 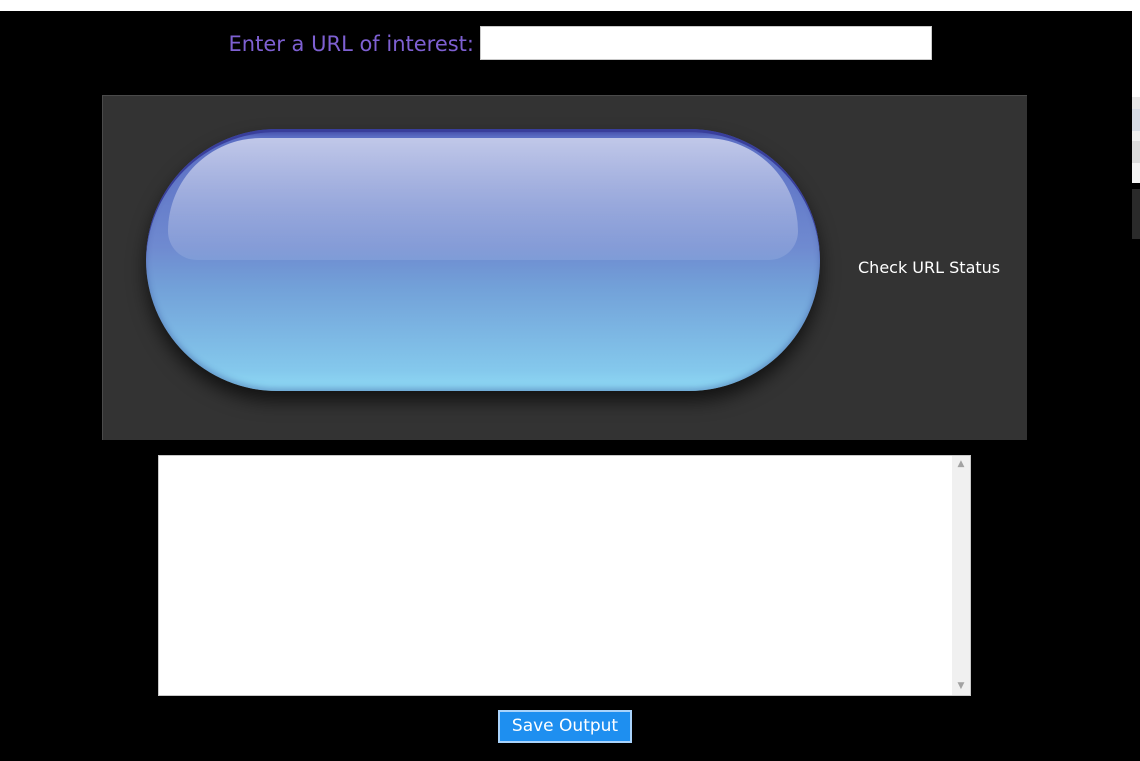 I want to click on chevron-up-icon: ▲, so click(x=961, y=464).